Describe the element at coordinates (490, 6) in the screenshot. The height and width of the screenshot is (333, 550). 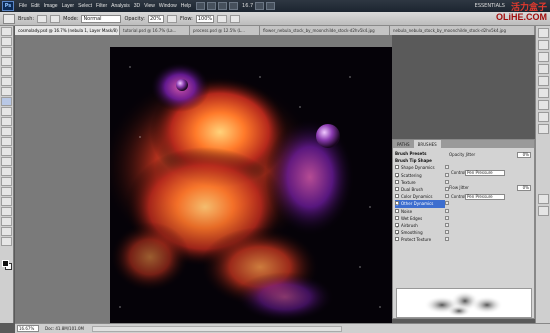
I see `workspace-switcher: ESSENTIALS` at that location.